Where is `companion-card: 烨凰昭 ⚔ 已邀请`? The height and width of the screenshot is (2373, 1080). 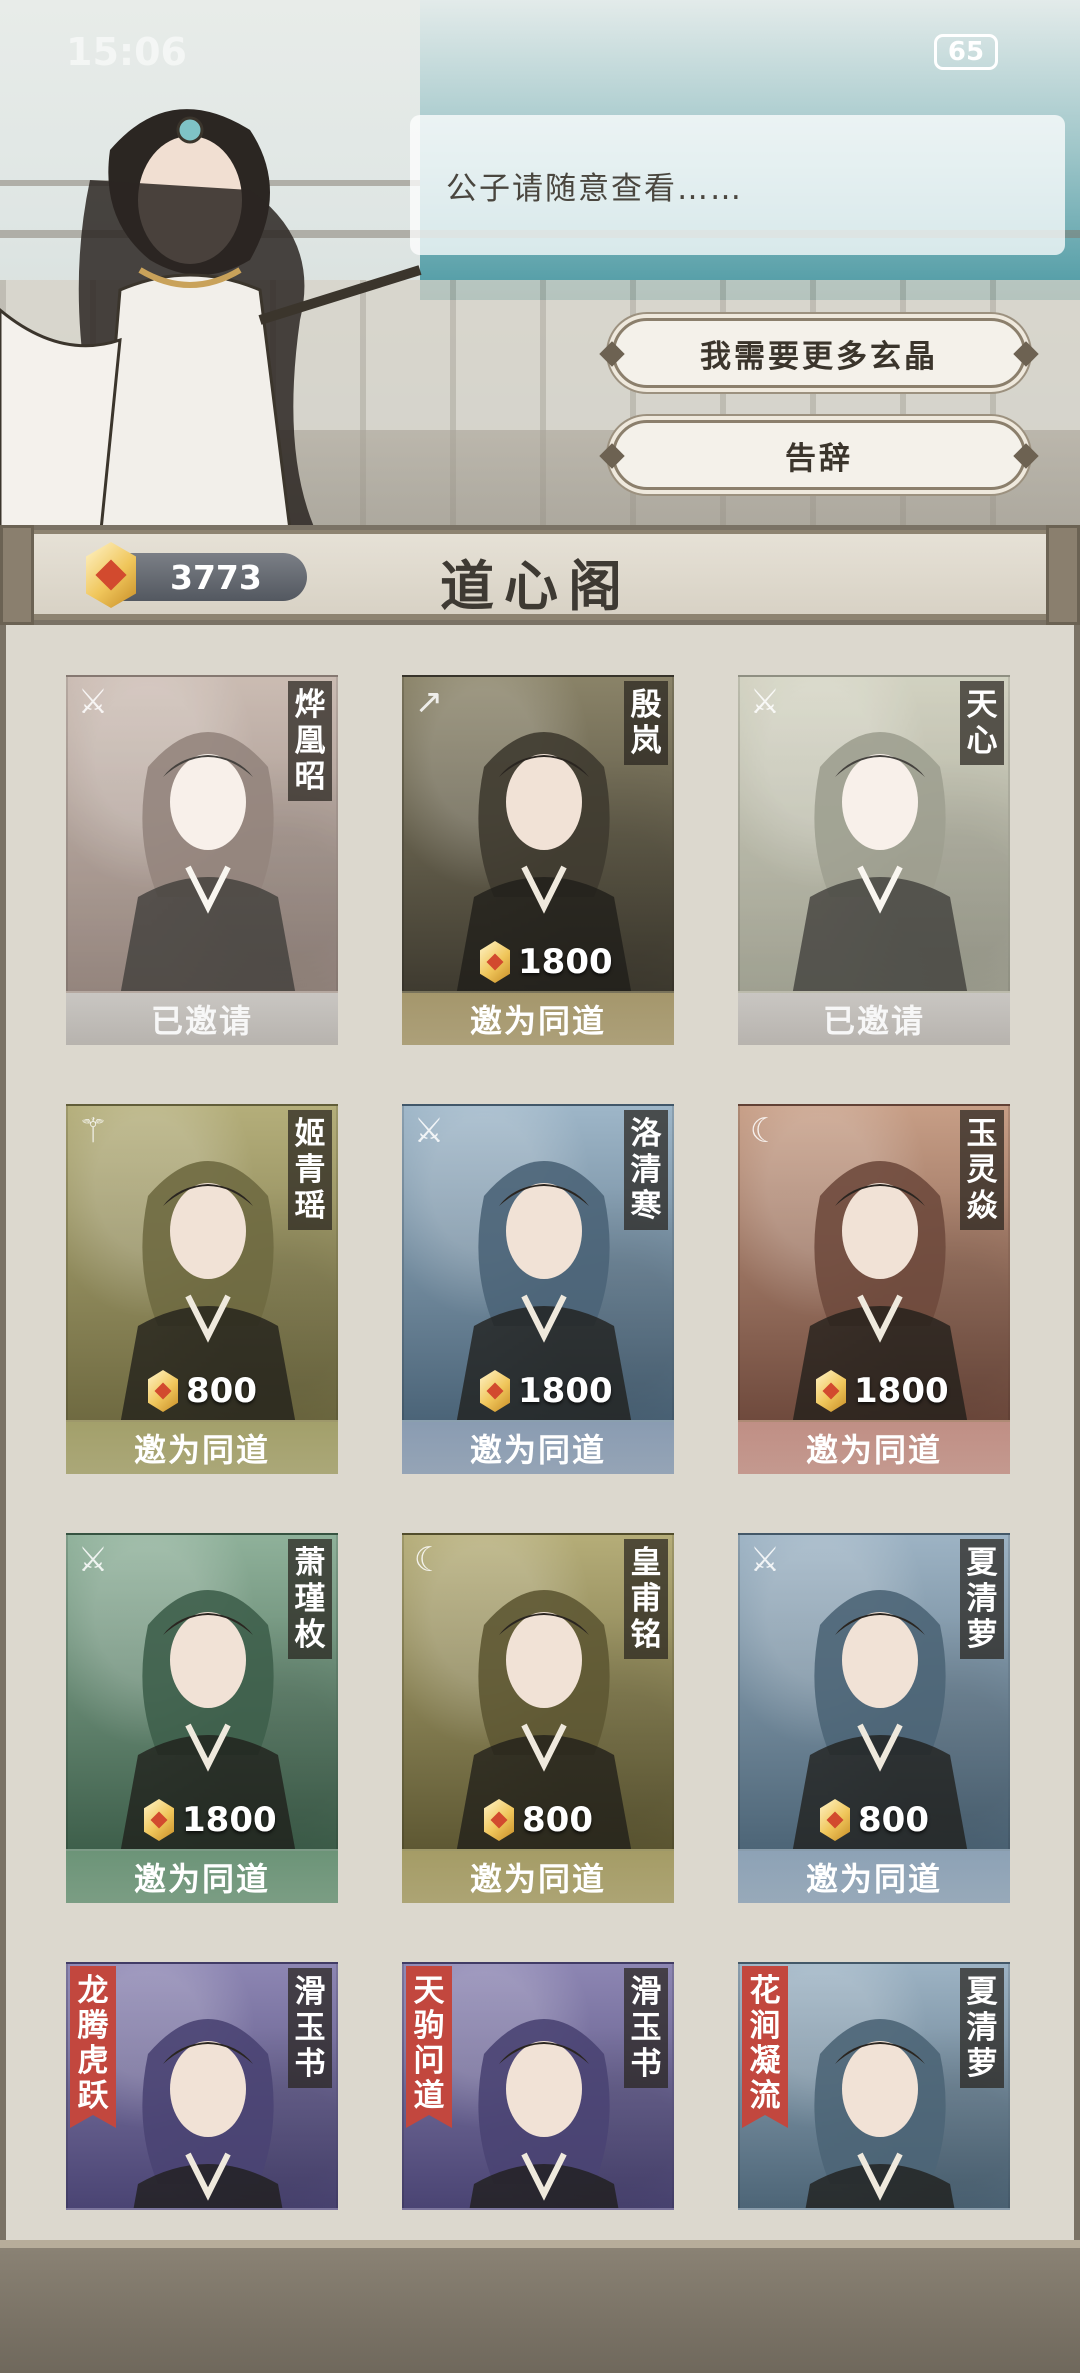
companion-card: 烨凰昭 ⚔ 已邀请 is located at coordinates (202, 860).